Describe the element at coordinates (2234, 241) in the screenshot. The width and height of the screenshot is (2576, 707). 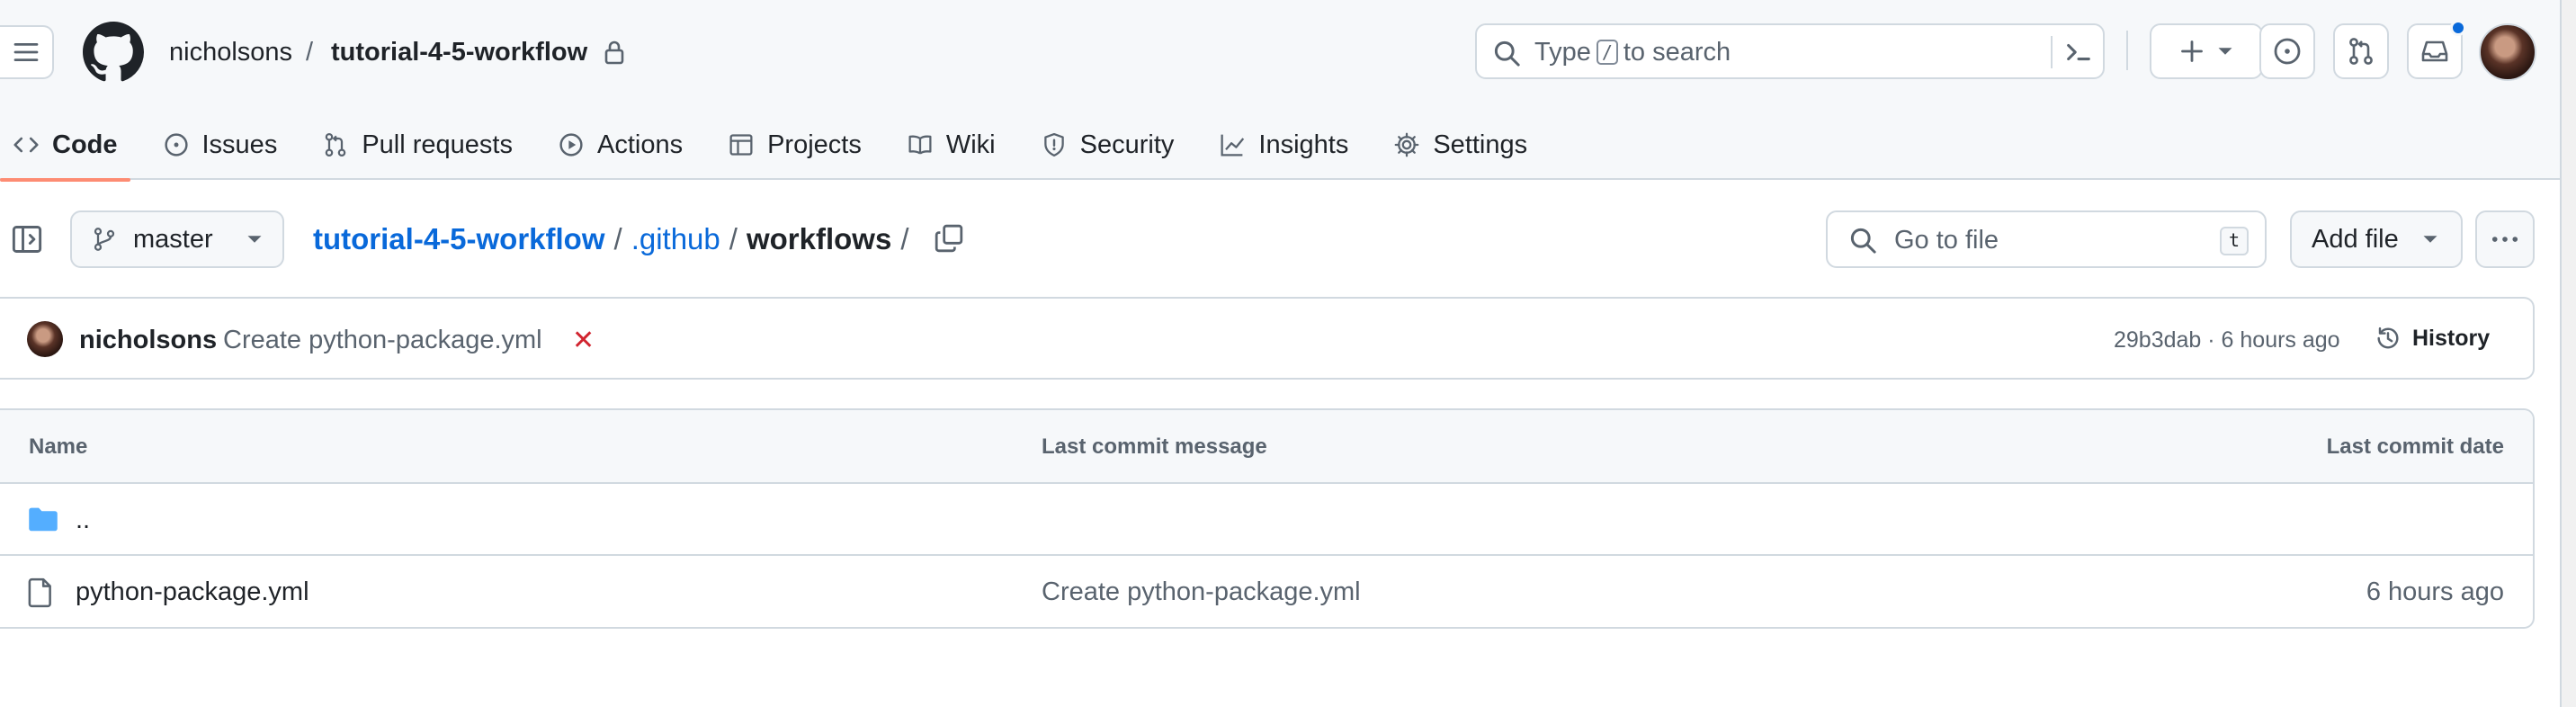
I see `go-to-file-shortcut-key: t` at that location.